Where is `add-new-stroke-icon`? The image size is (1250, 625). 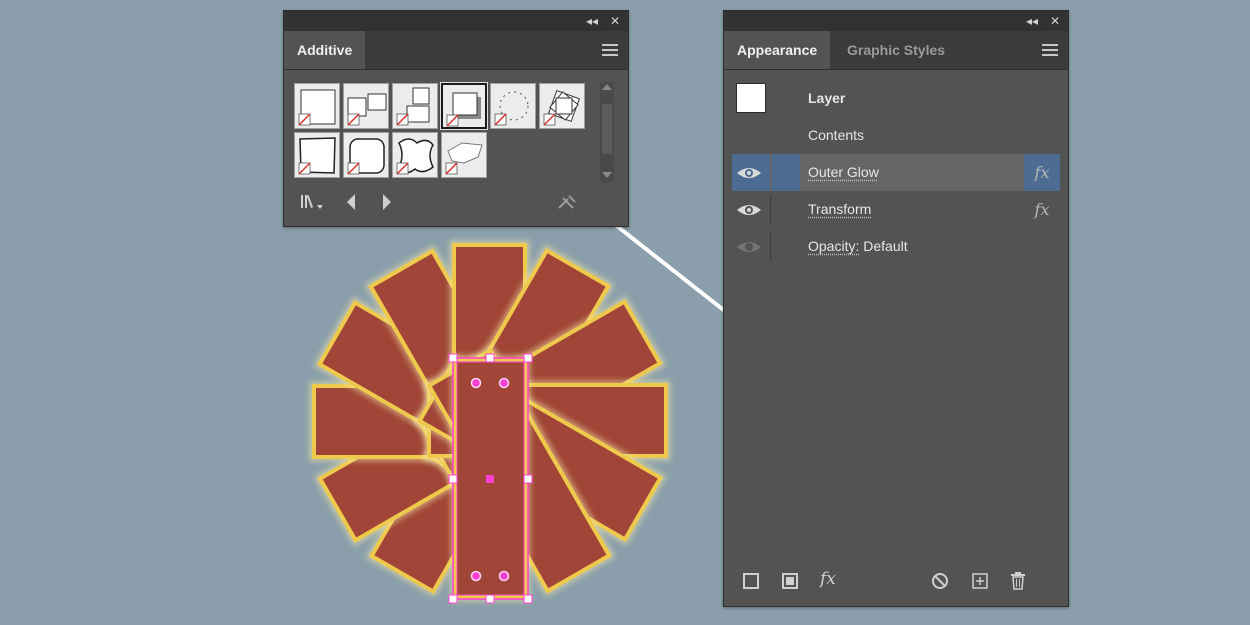 add-new-stroke-icon is located at coordinates (751, 581).